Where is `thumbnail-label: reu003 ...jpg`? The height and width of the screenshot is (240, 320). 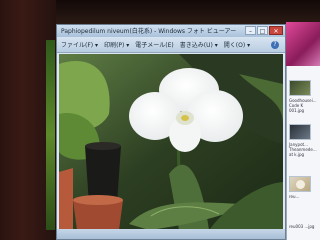 thumbnail-label: reu003 ...jpg is located at coordinates (304, 226).